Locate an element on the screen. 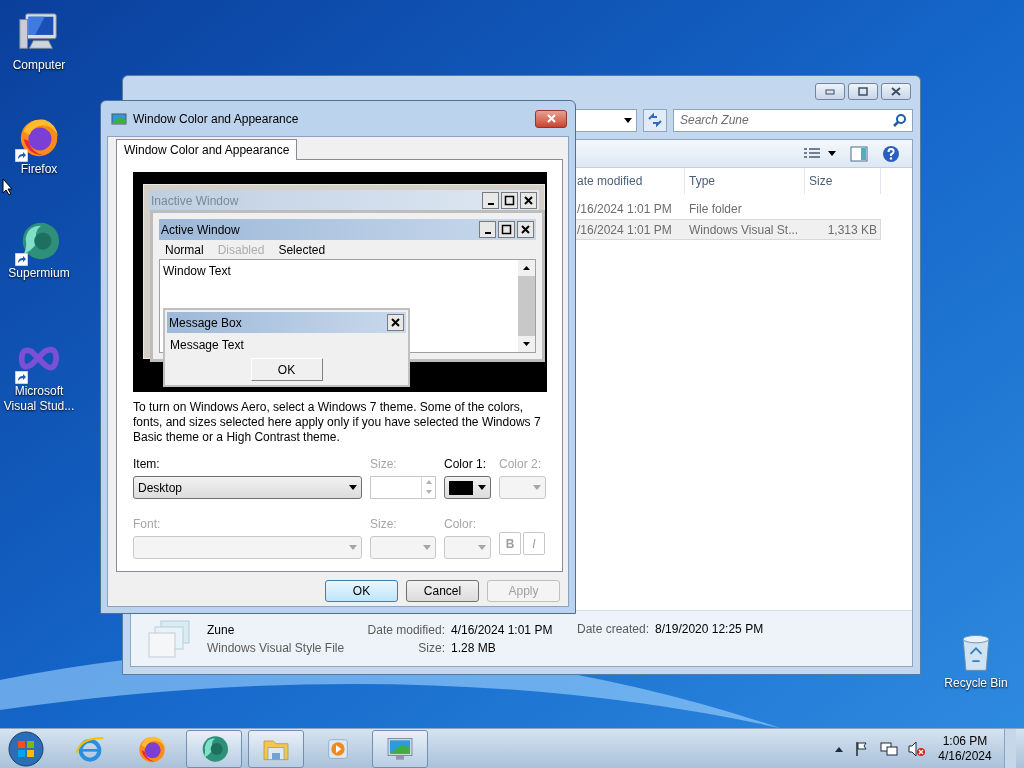 Image resolution: width=1024 pixels, height=768 pixels. tab: Window Color and Appearance is located at coordinates (207, 149).